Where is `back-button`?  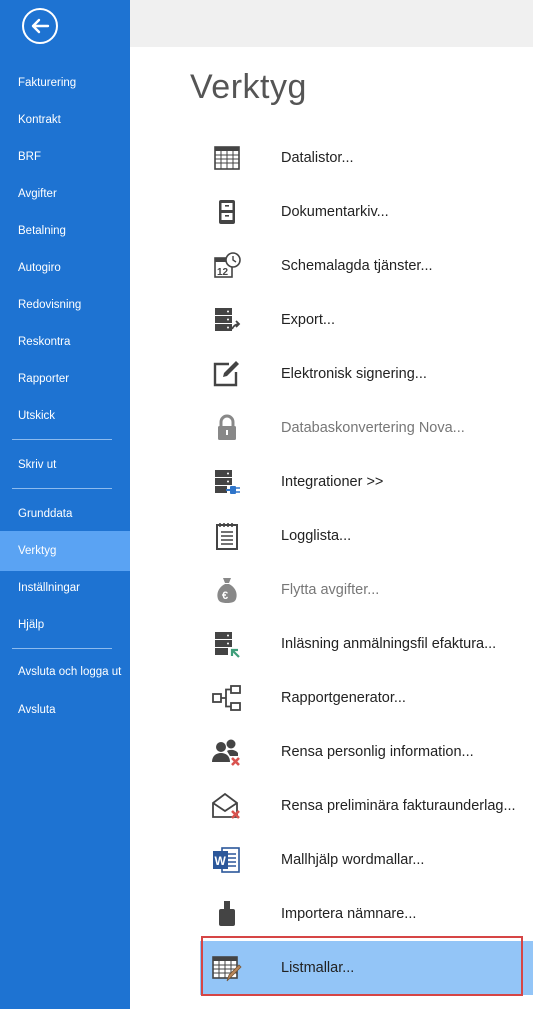 back-button is located at coordinates (40, 26).